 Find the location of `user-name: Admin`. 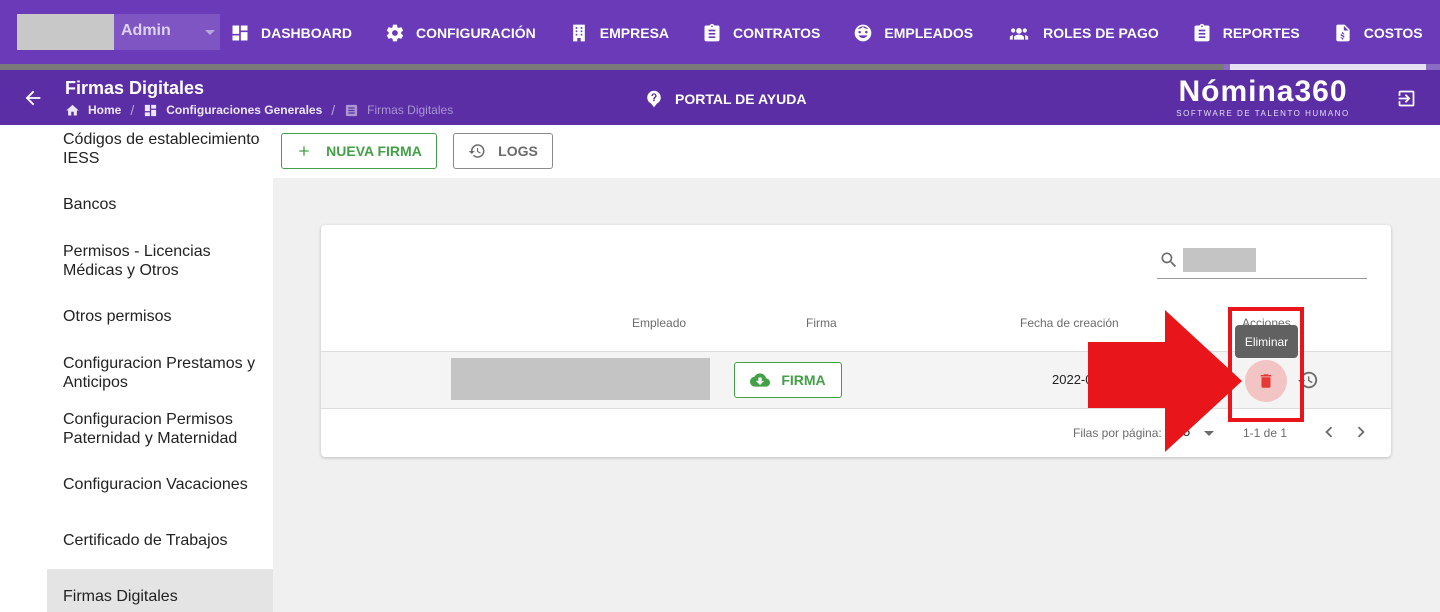

user-name: Admin is located at coordinates (146, 30).